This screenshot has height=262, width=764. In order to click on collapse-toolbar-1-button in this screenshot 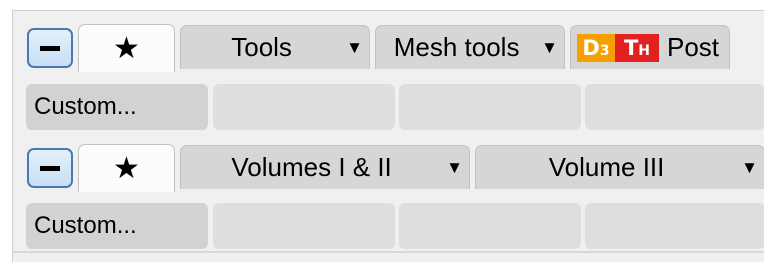, I will do `click(50, 48)`.